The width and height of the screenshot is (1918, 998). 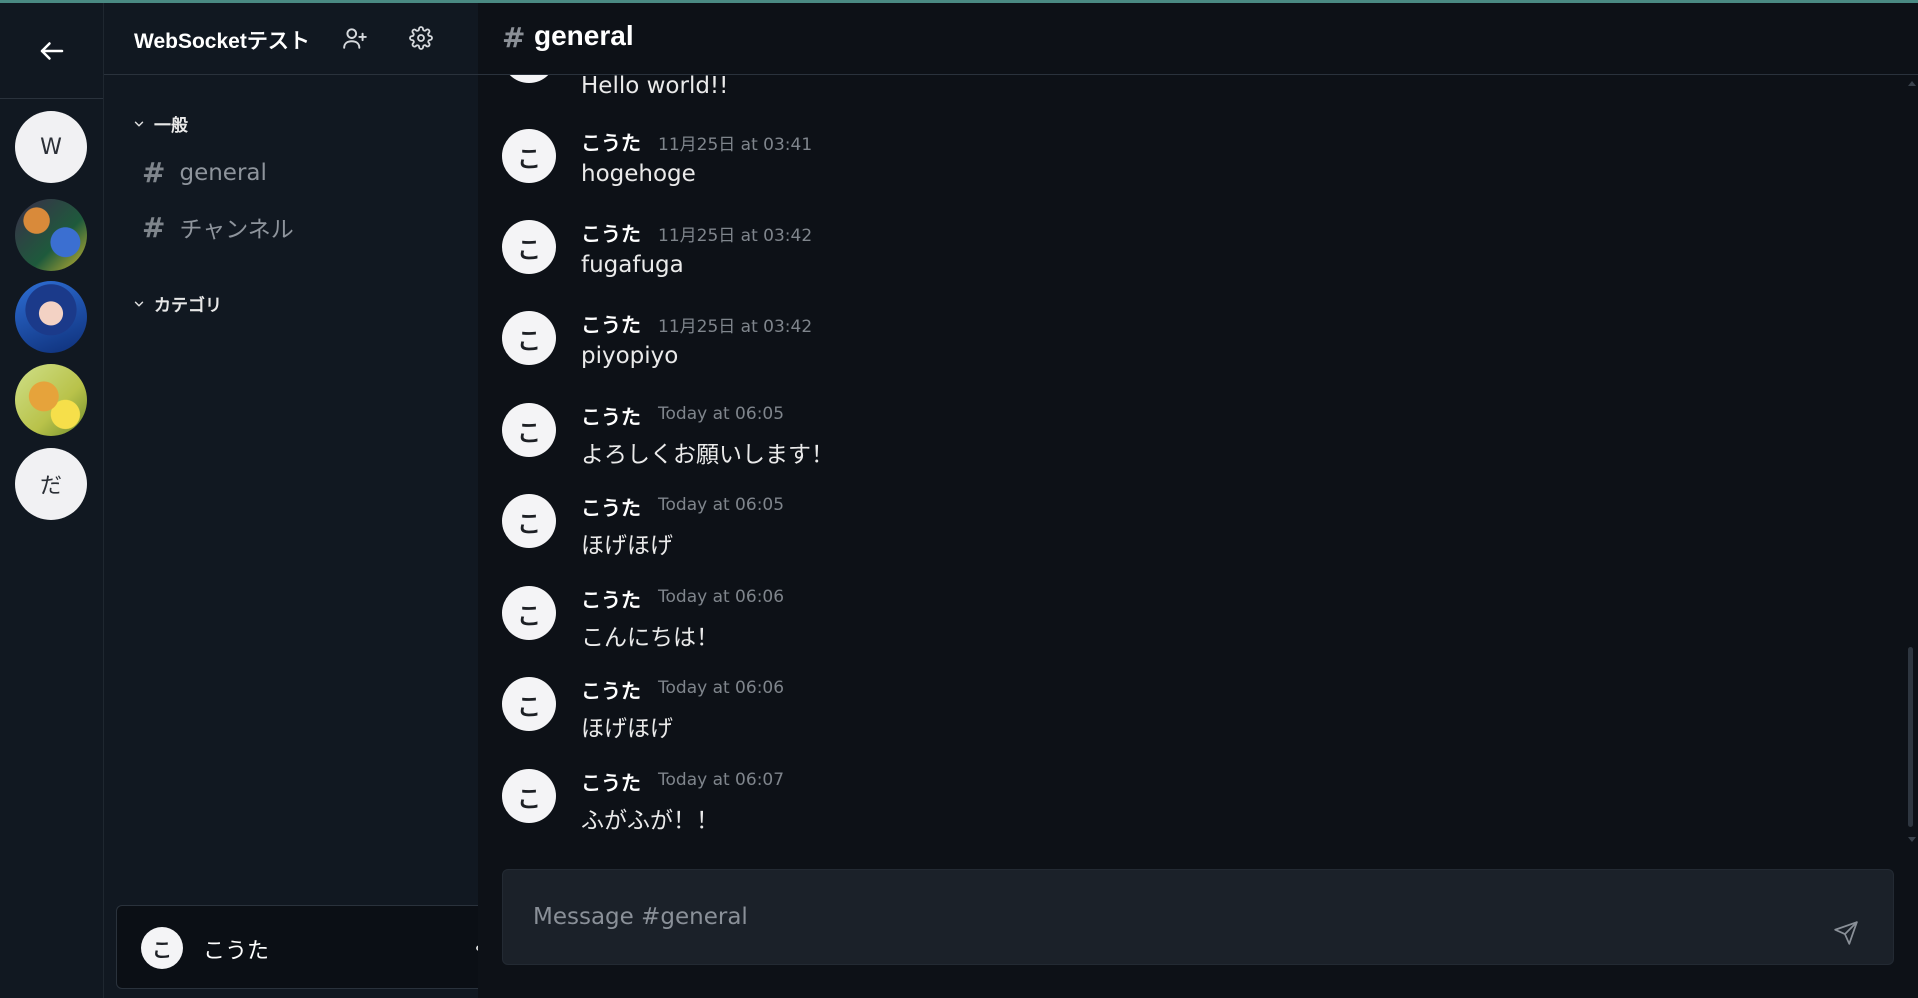 What do you see at coordinates (236, 951) in the screenshot?
I see `username: こうた` at bounding box center [236, 951].